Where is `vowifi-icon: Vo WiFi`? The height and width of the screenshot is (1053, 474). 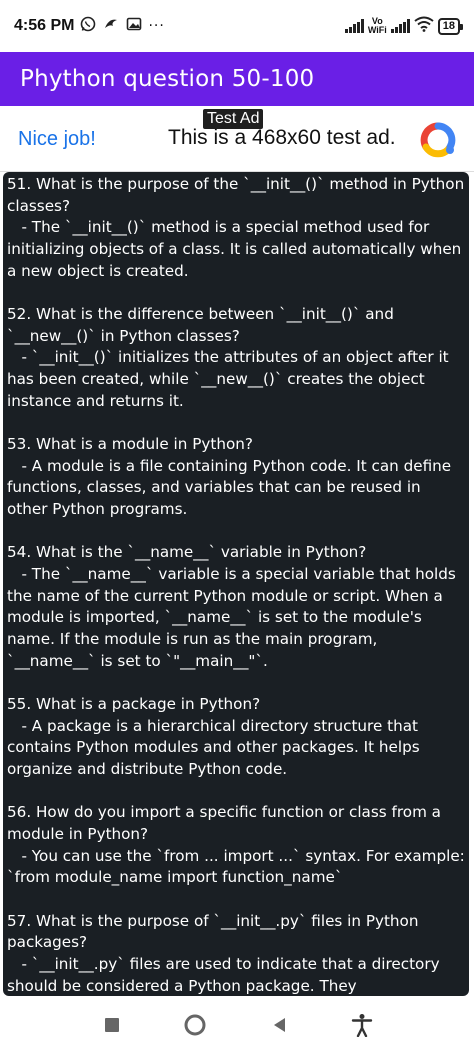 vowifi-icon: Vo WiFi is located at coordinates (377, 25).